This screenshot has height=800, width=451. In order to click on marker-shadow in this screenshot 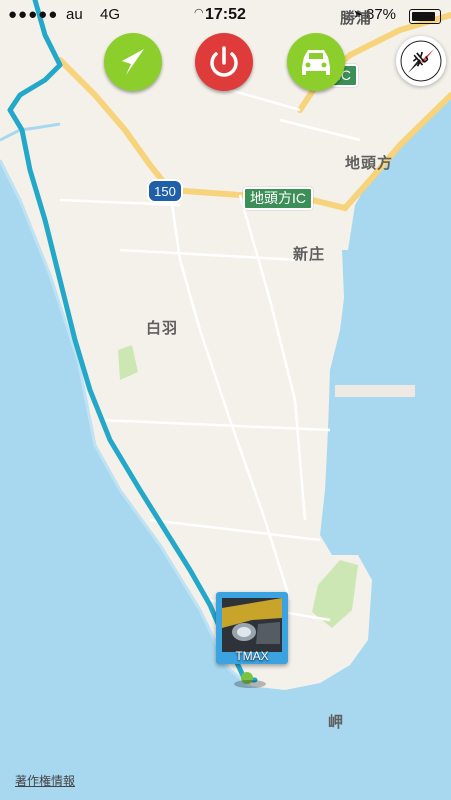, I will do `click(250, 684)`.